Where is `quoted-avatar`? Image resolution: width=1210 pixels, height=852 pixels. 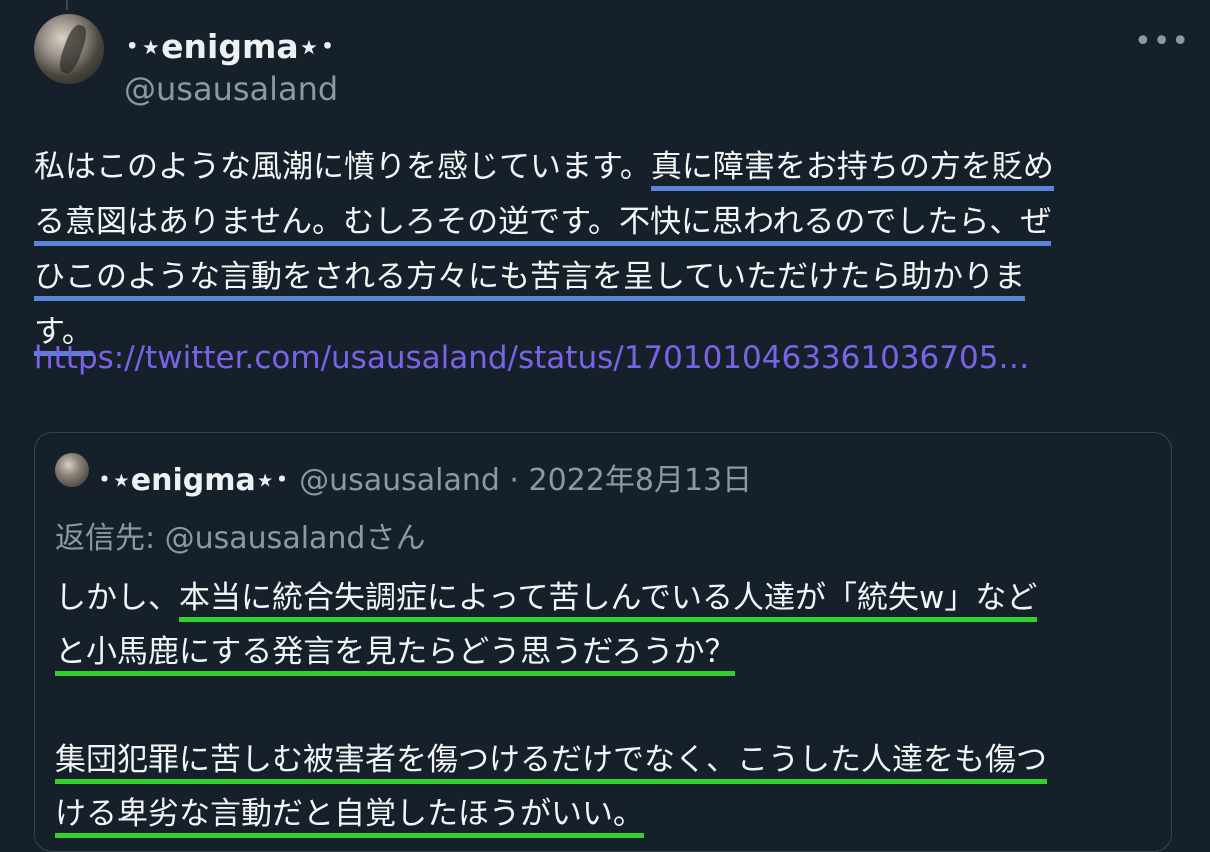 quoted-avatar is located at coordinates (72, 470).